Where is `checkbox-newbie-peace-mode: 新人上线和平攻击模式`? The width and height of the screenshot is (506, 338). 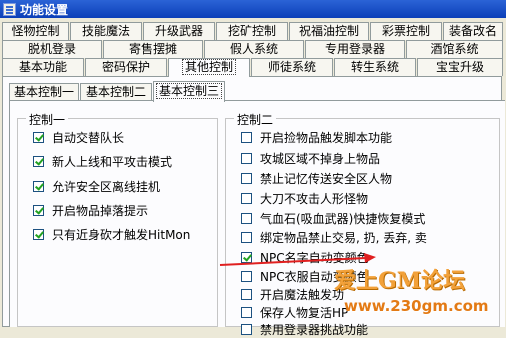
checkbox-newbie-peace-mode: 新人上线和平攻击模式 is located at coordinates (102, 161).